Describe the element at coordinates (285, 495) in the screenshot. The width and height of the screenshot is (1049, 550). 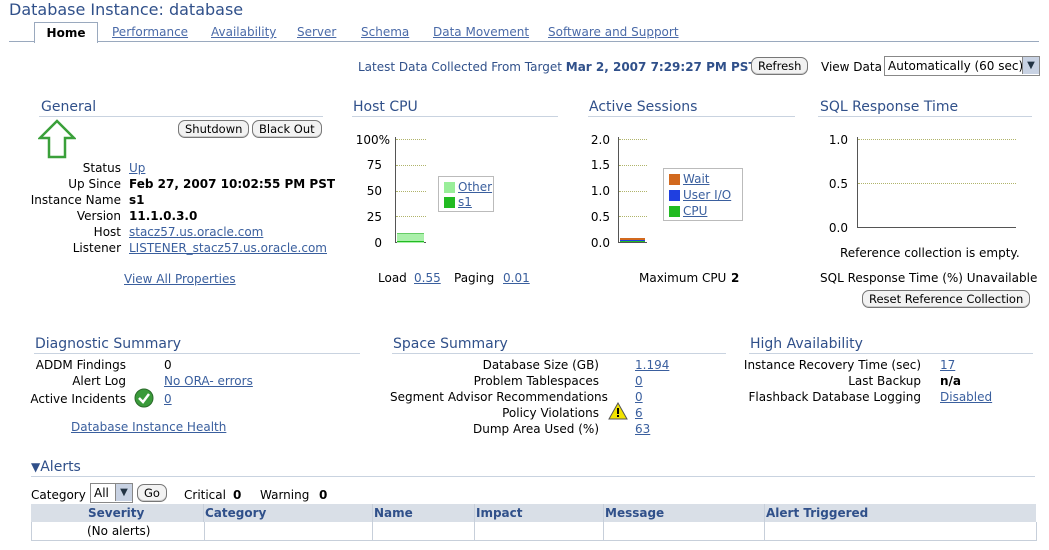
I see `warning-label: Warning` at that location.